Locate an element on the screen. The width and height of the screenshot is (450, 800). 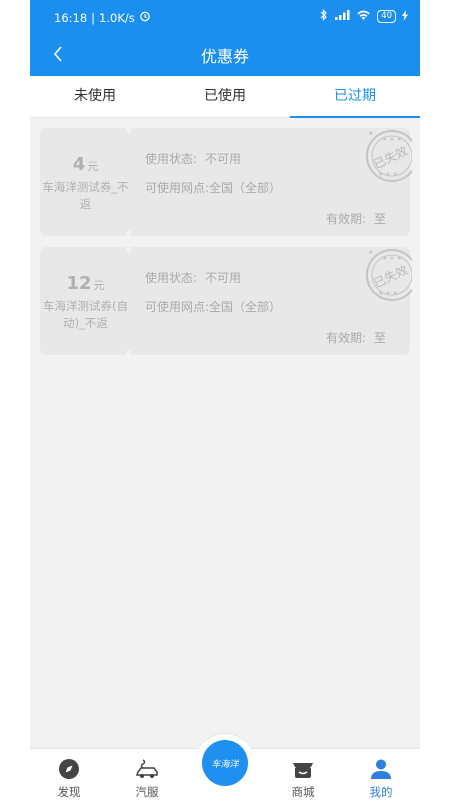
alarm-icon is located at coordinates (145, 17).